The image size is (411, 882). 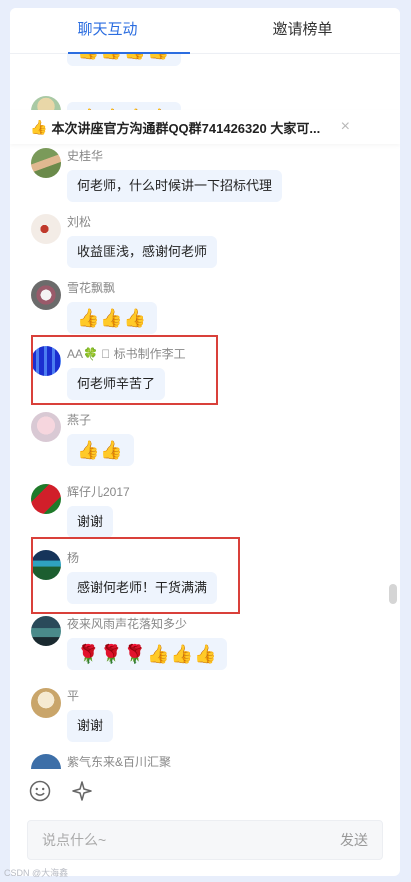 I want to click on sender-name: 紫气东来&百川汇聚, so click(x=119, y=762).